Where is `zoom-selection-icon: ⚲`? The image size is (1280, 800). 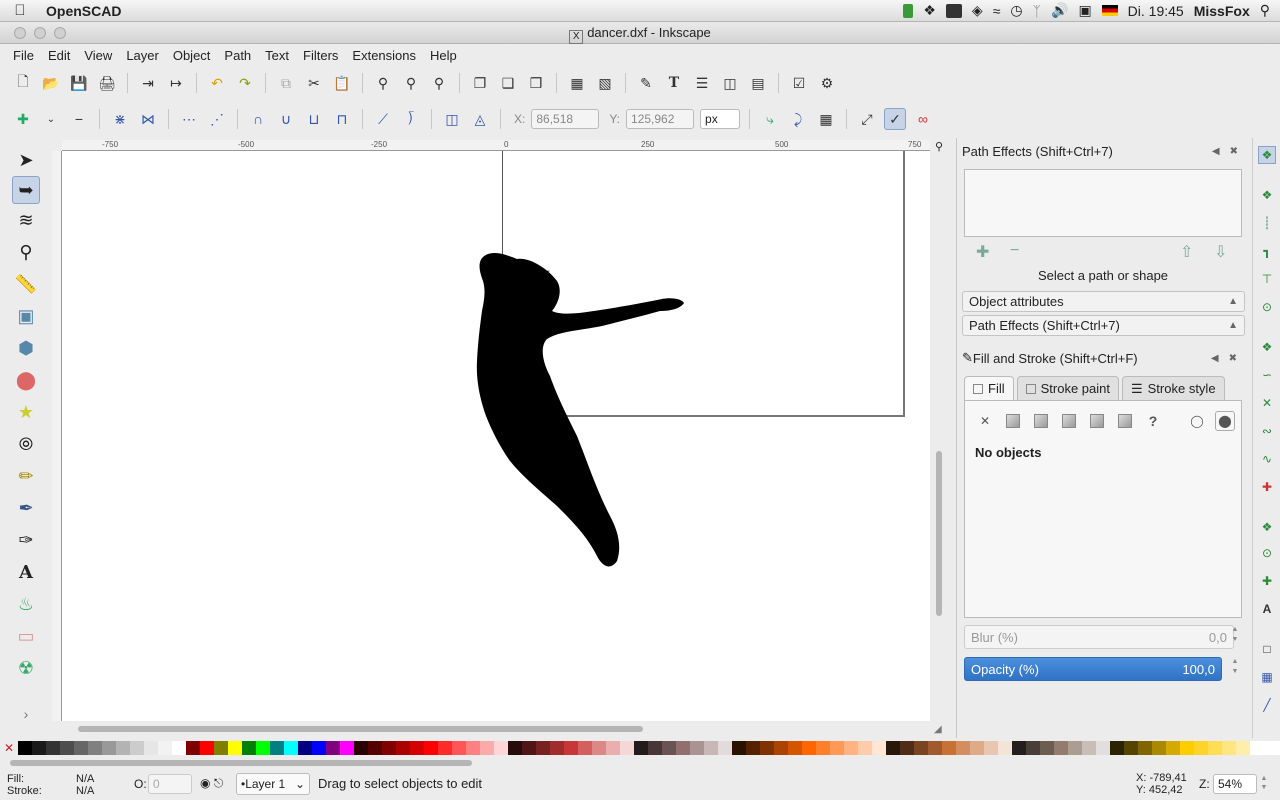
zoom-selection-icon: ⚲ is located at coordinates (383, 83).